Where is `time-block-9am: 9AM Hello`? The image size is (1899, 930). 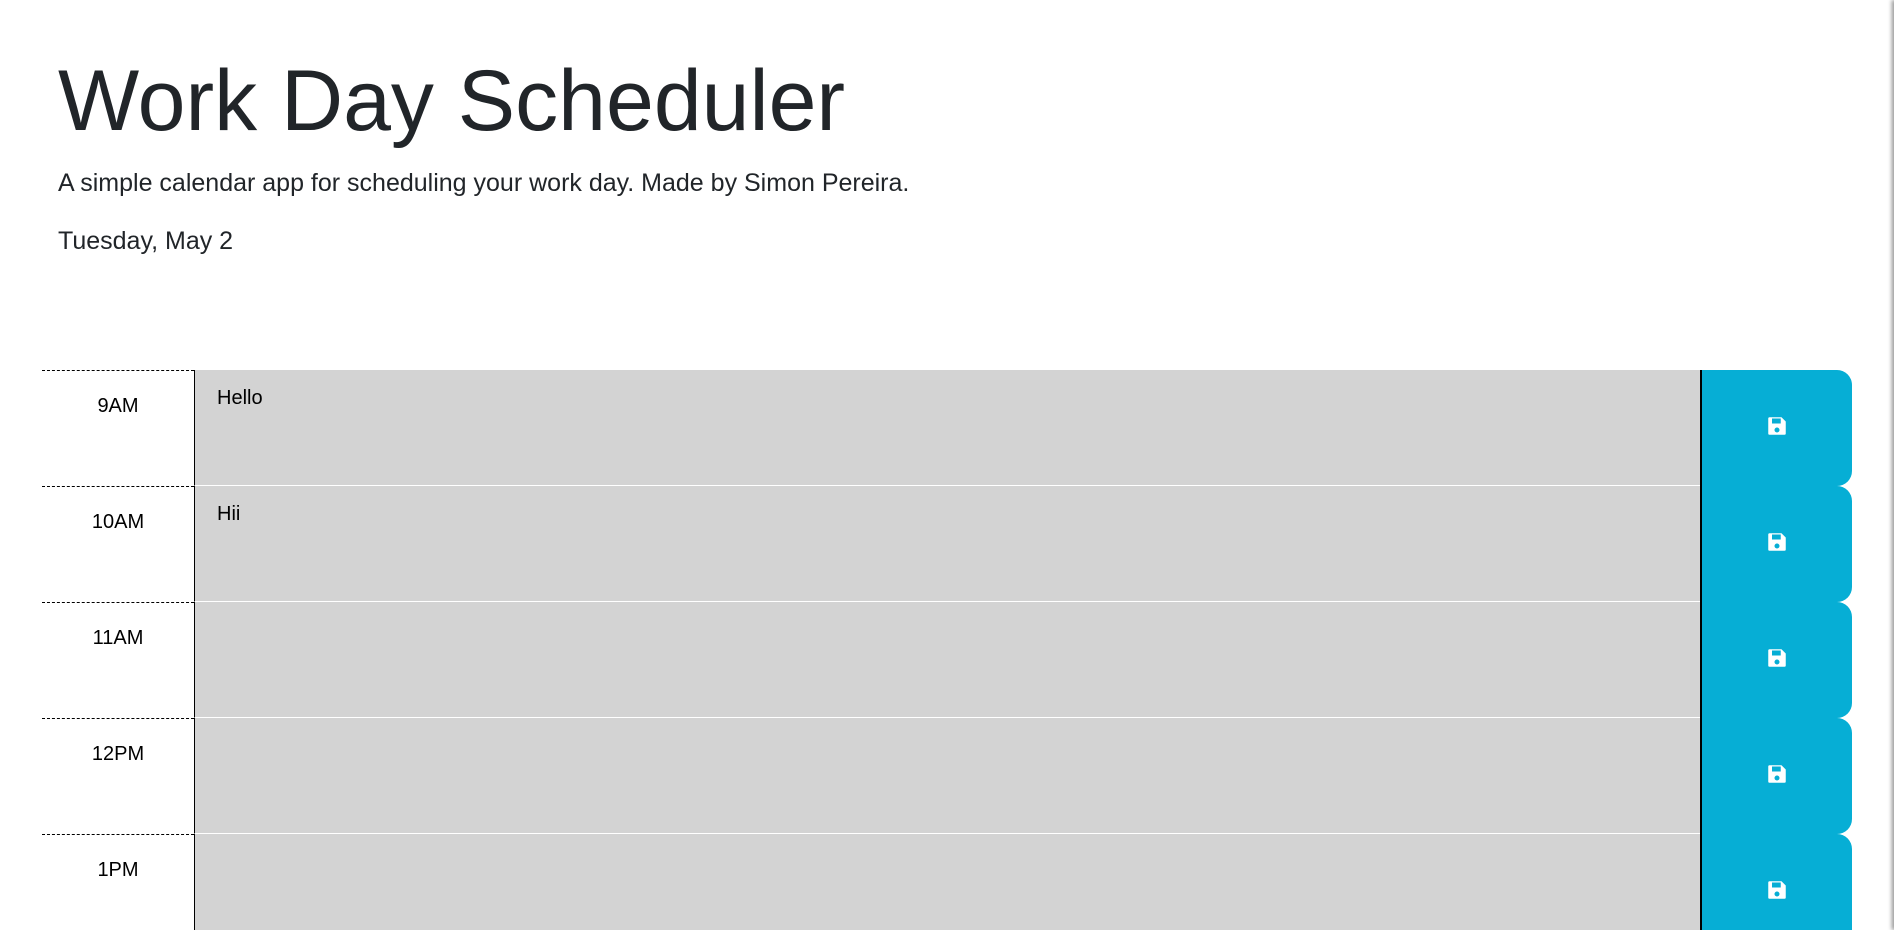
time-block-9am: 9AM Hello is located at coordinates (947, 428).